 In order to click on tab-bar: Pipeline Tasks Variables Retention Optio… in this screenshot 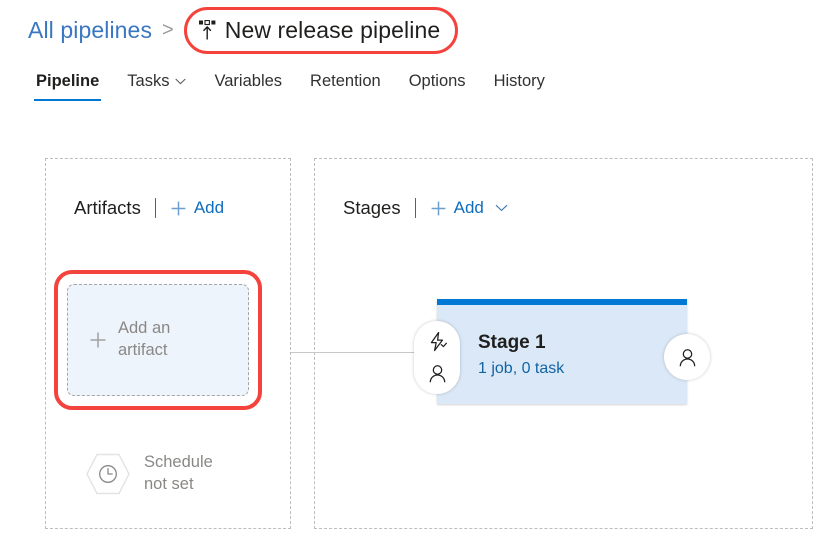, I will do `click(290, 84)`.